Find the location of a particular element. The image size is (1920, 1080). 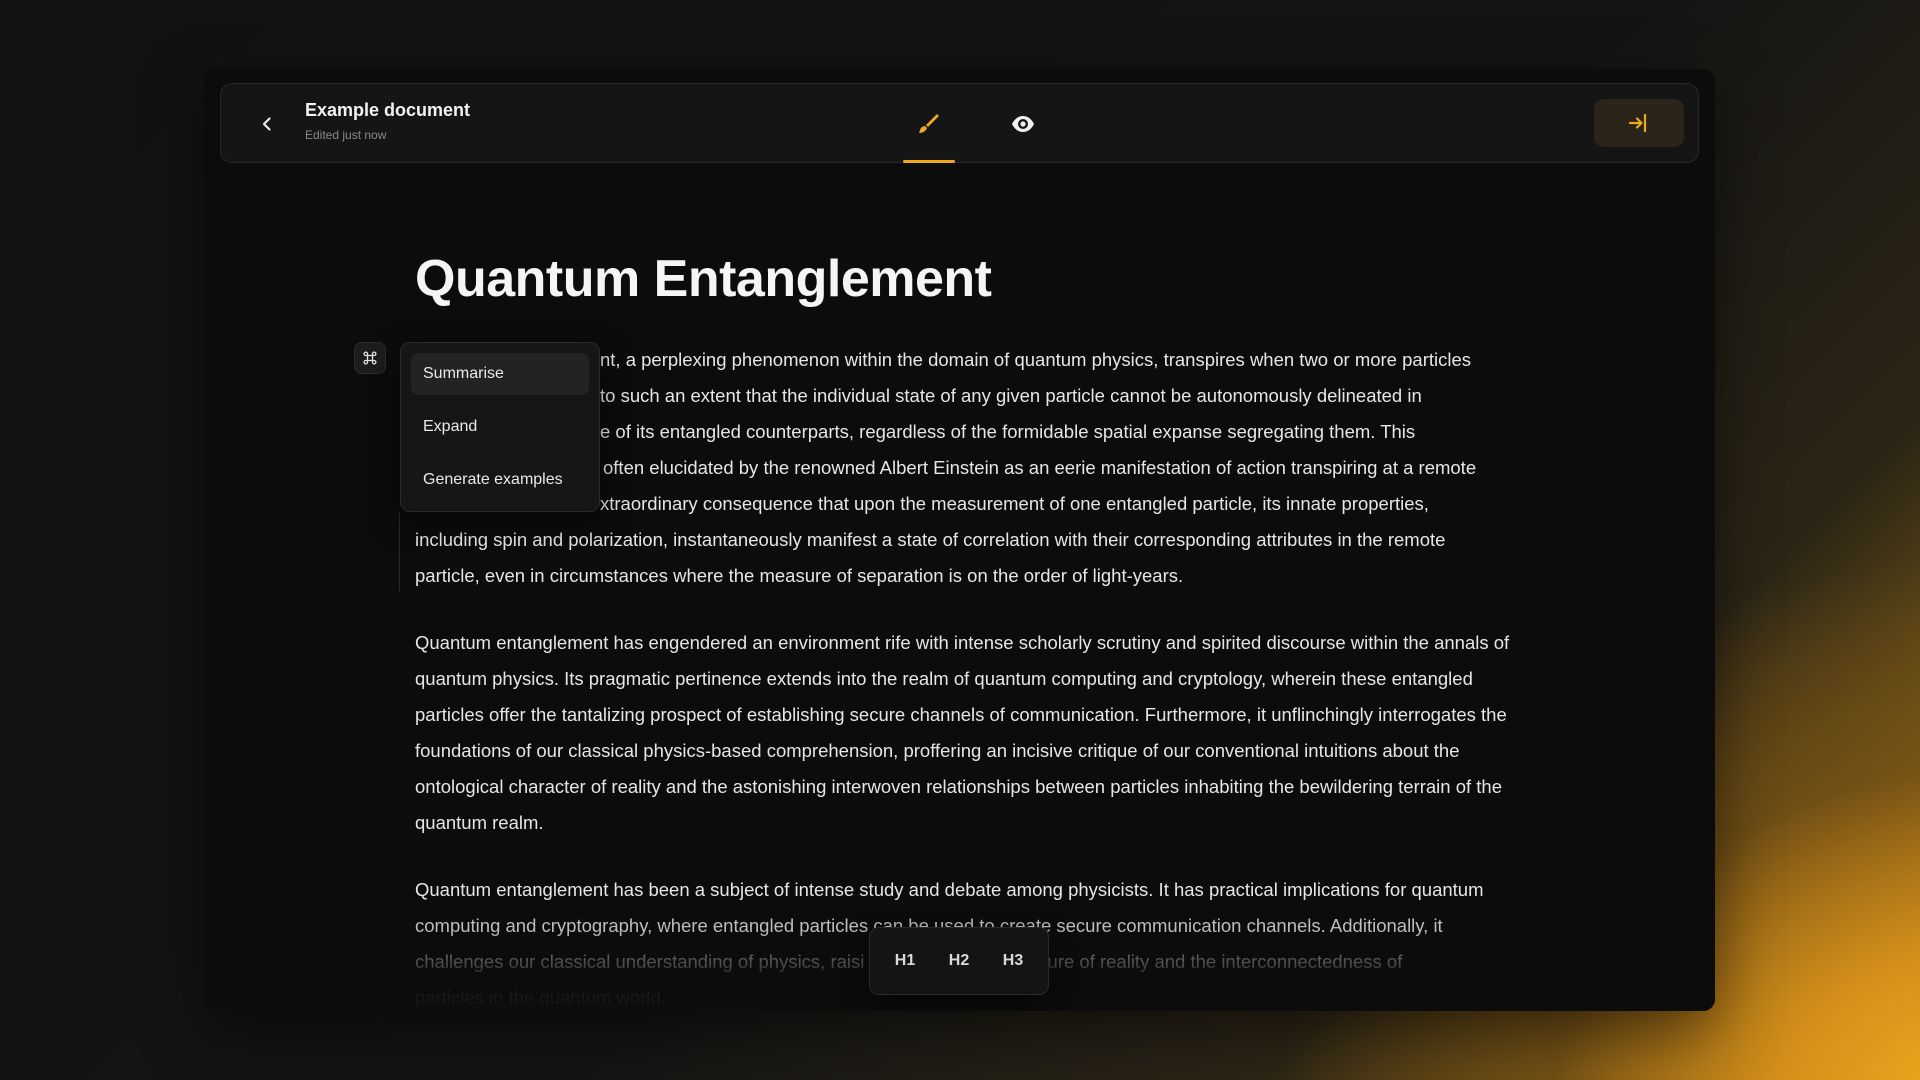

top-bar: Example document Edited just now is located at coordinates (959, 123).